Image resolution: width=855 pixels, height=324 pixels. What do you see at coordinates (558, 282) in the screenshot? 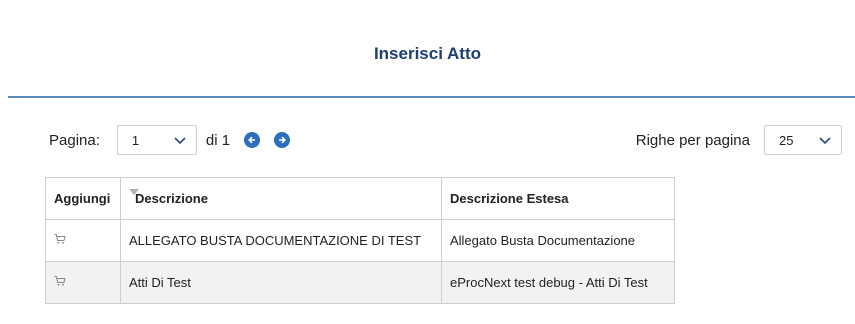
I see `cell-descrizione-estesa: eProcNext test debug - Atti Di Test` at bounding box center [558, 282].